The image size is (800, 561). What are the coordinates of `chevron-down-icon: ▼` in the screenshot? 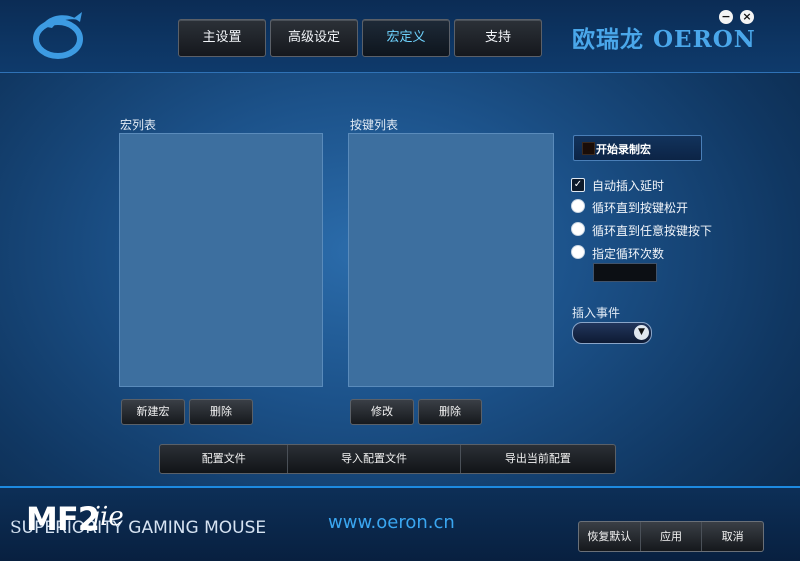 It's located at (641, 332).